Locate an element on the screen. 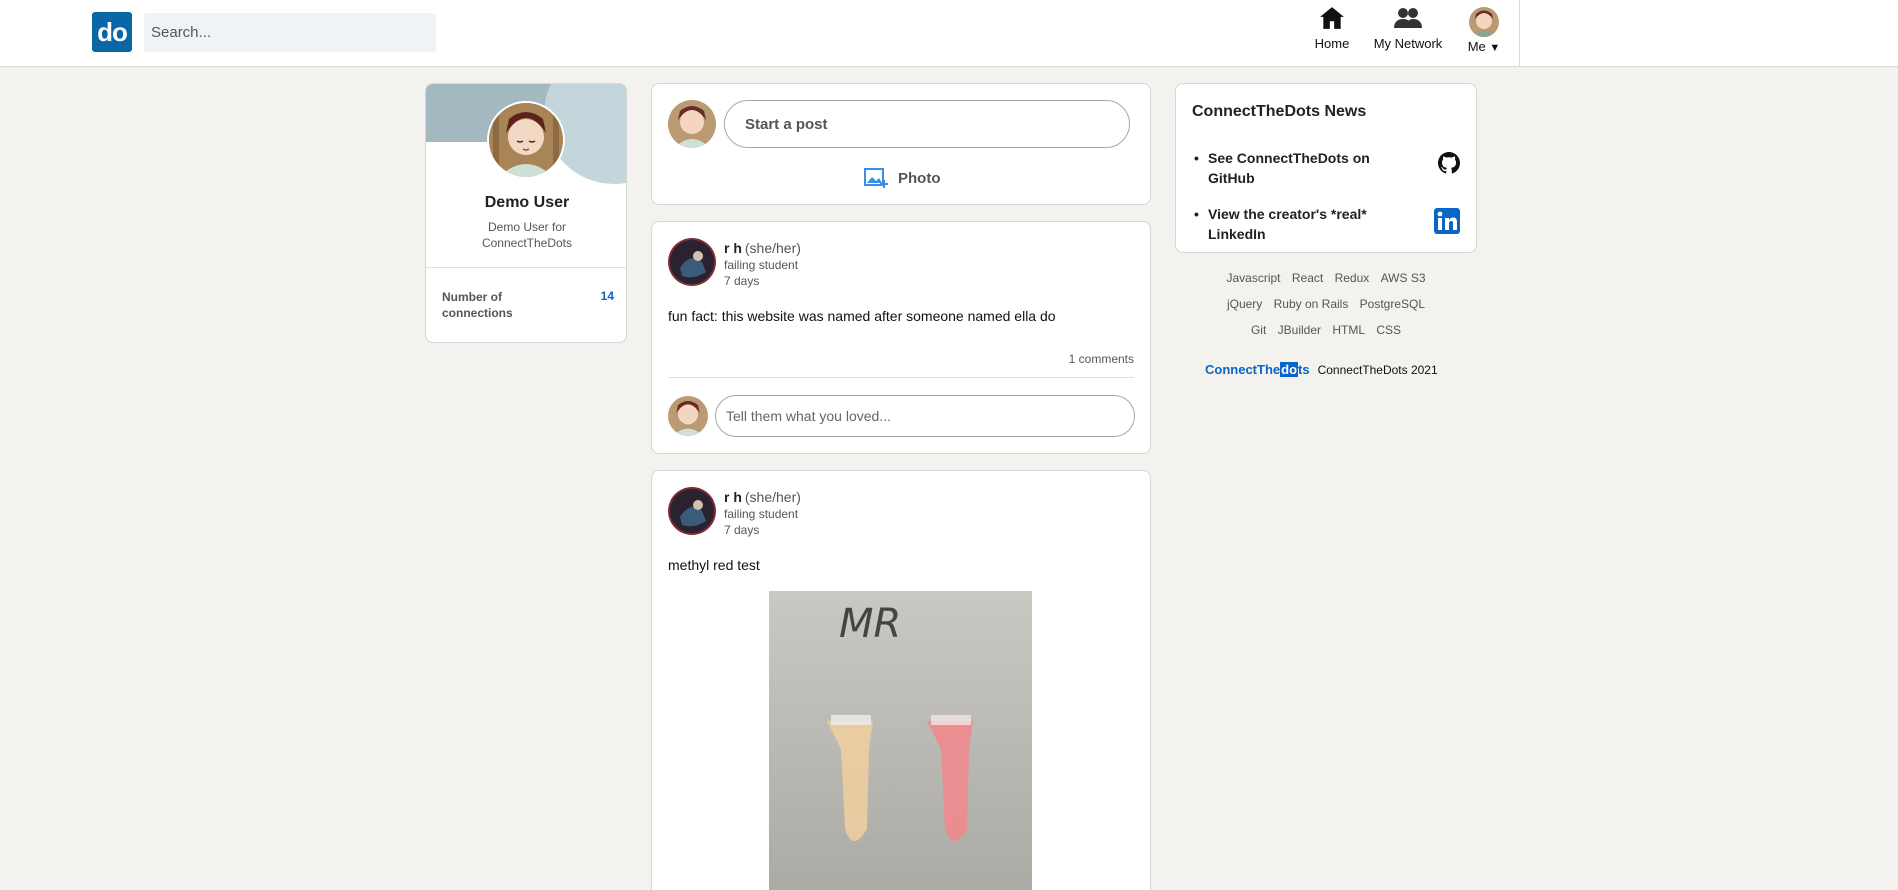 This screenshot has width=1898, height=890. comment-input is located at coordinates (925, 416).